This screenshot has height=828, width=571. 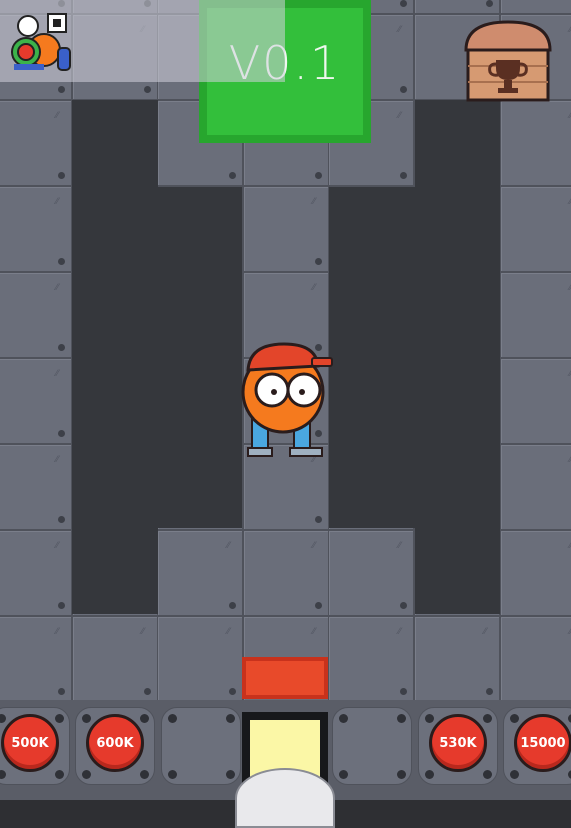 I want to click on player-character, so click(x=288, y=402).